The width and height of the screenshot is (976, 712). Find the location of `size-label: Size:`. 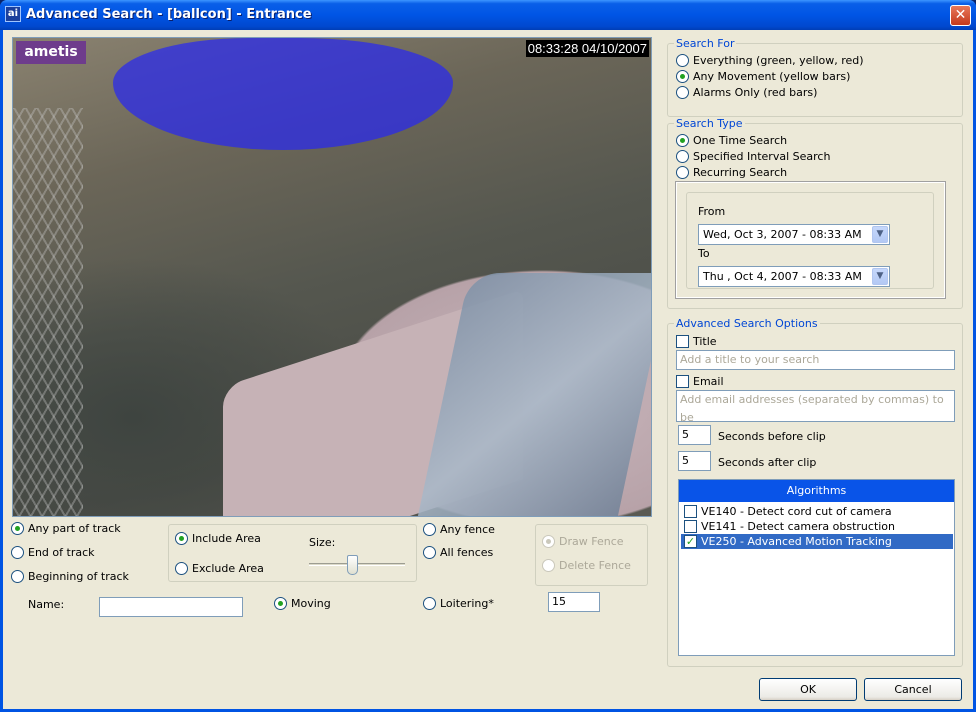

size-label: Size: is located at coordinates (322, 542).